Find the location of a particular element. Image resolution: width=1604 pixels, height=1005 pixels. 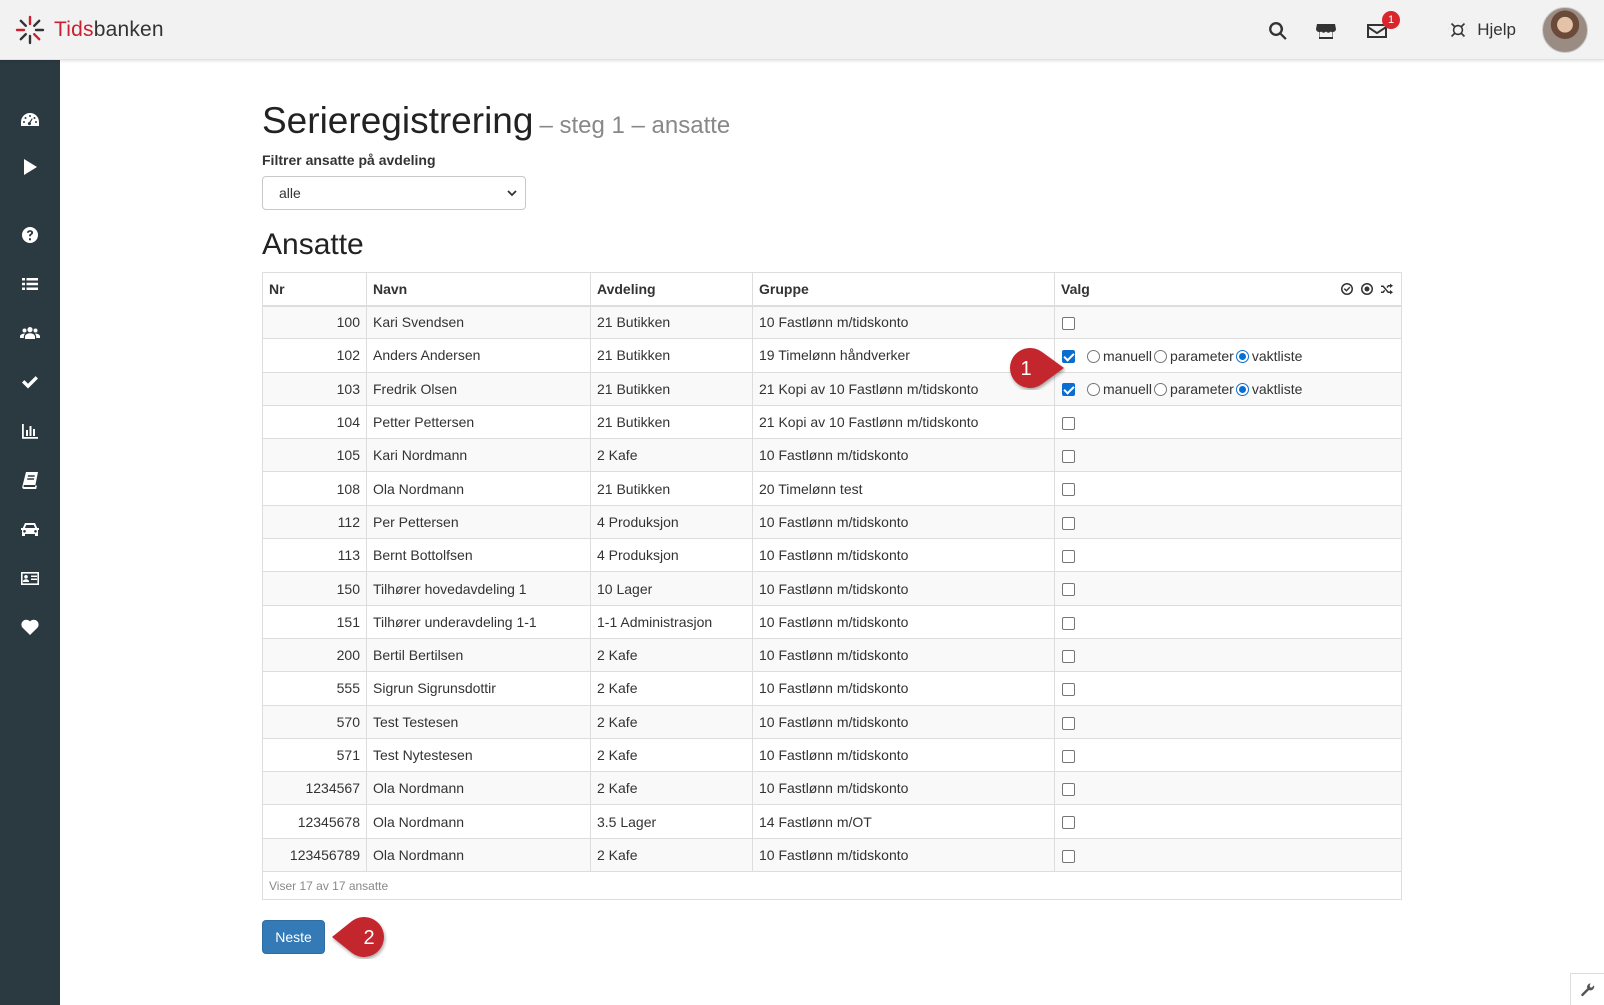

registration-type-options: manuell parameter vaktliste is located at coordinates (1193, 388).